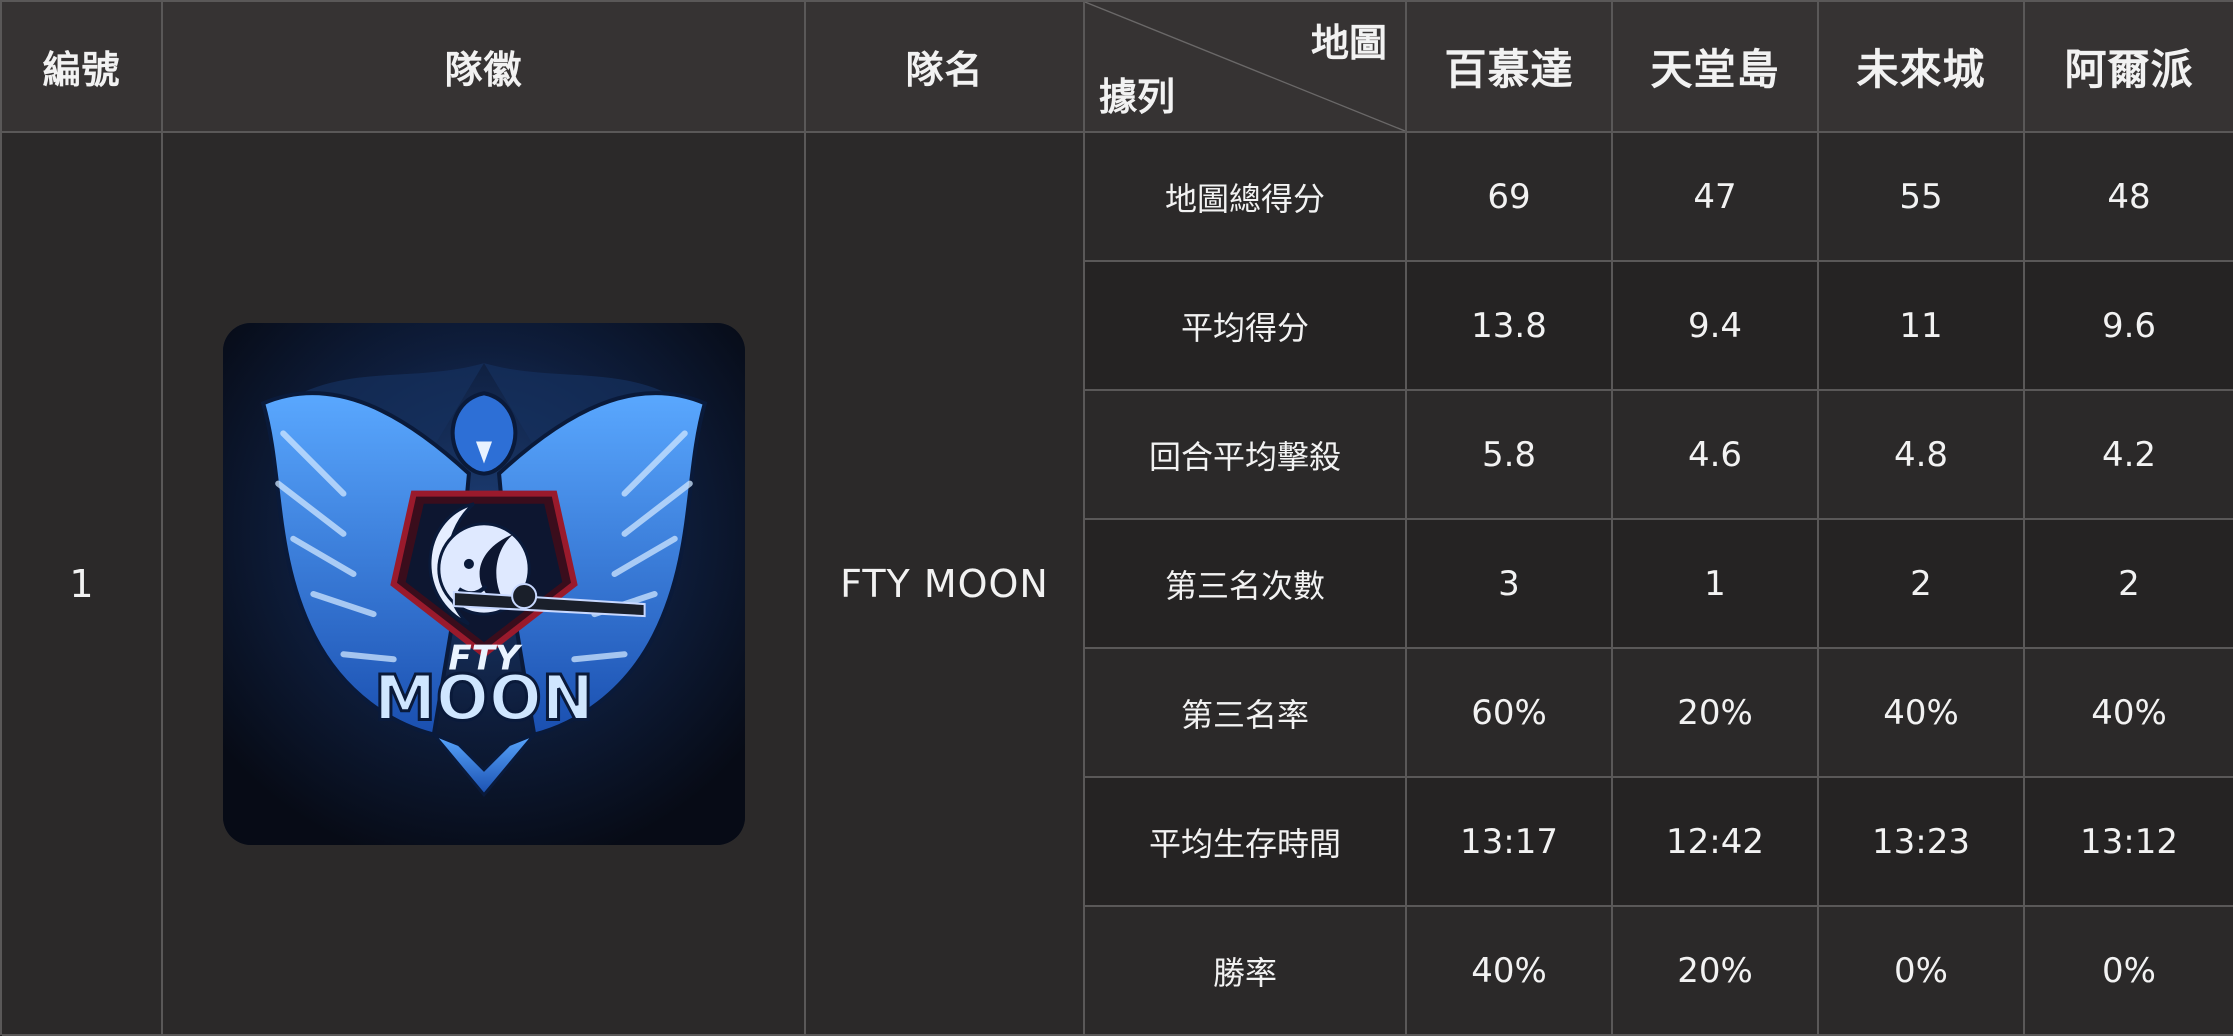 The width and height of the screenshot is (2233, 1036). I want to click on stat-value: 9.6, so click(2129, 326).